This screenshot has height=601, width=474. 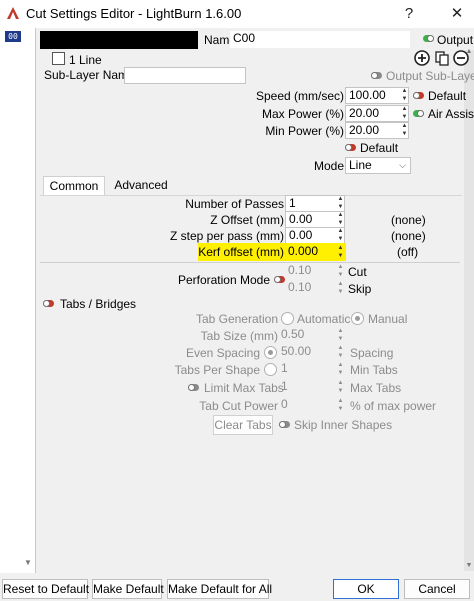 I want to click on limit-max-tabs-label: Limit Max Tabs, so click(x=244, y=388).